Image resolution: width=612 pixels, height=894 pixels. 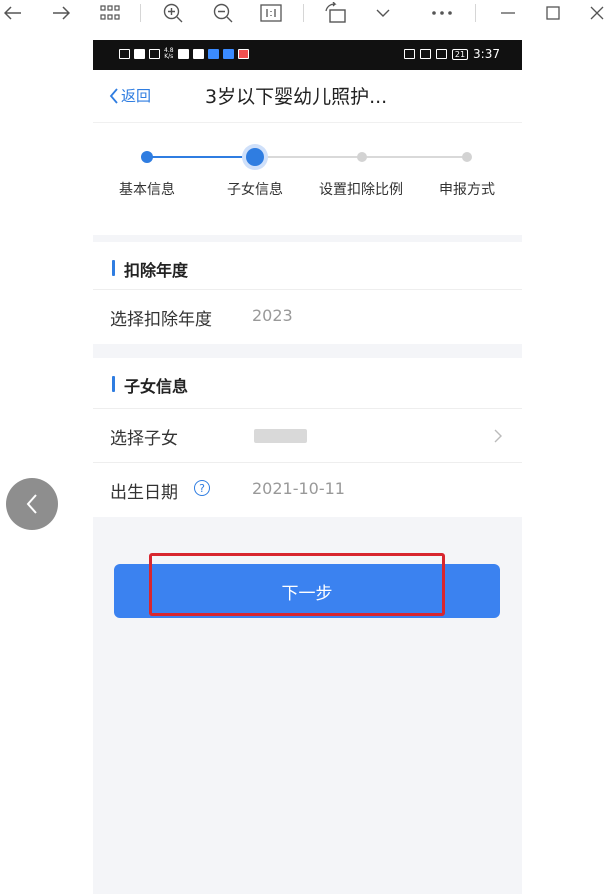 I want to click on select-child-row: 选择子女, so click(x=307, y=435).